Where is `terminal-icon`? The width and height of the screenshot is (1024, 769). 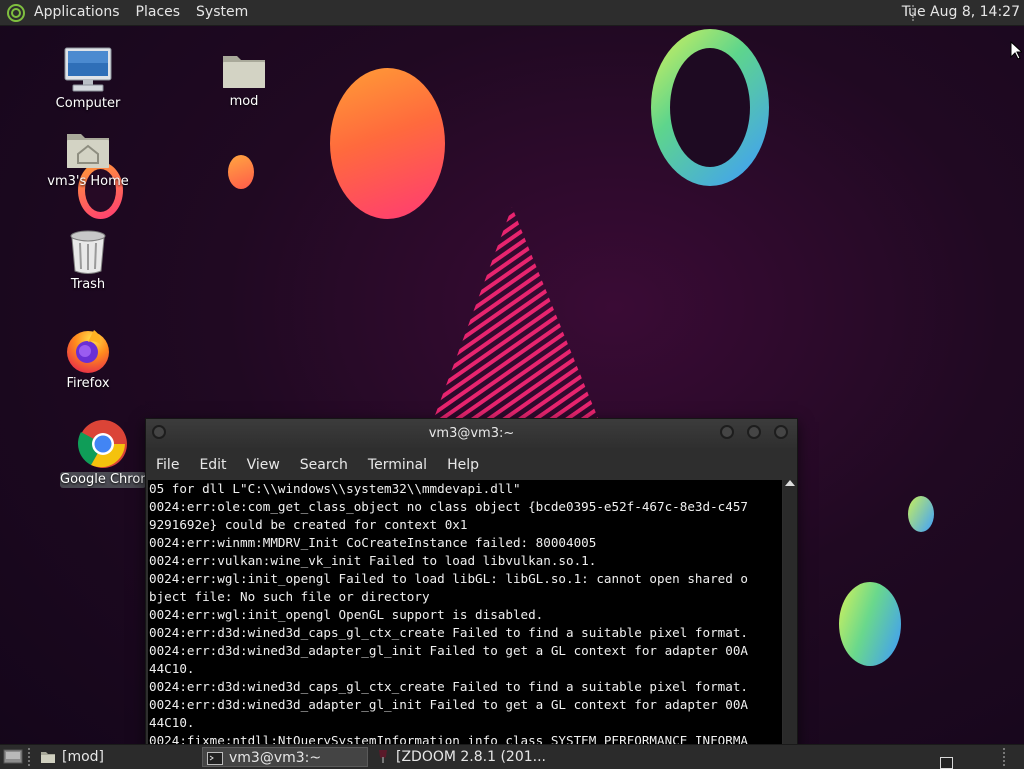
terminal-icon is located at coordinates (215, 758).